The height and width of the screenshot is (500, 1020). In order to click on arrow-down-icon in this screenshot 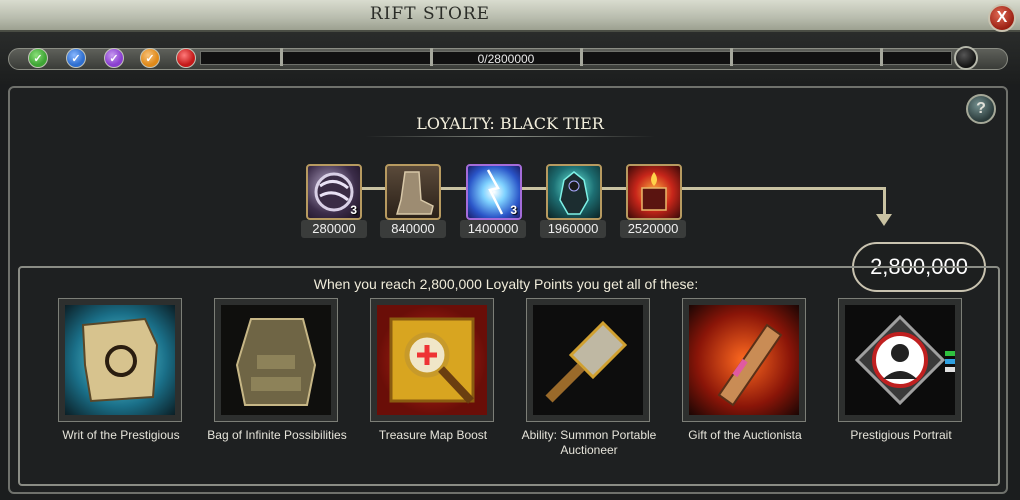, I will do `click(884, 220)`.